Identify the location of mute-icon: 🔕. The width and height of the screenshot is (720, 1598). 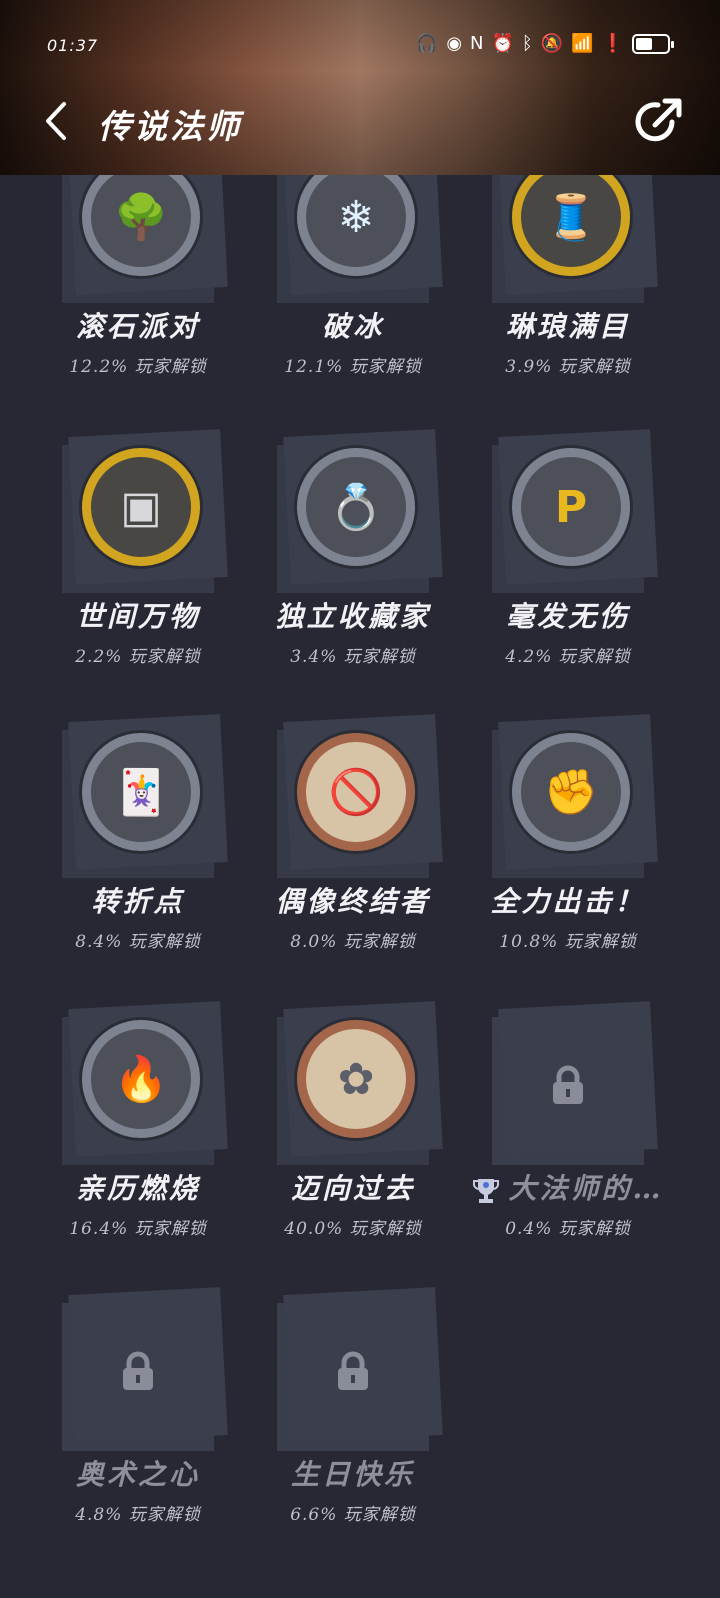
(552, 43).